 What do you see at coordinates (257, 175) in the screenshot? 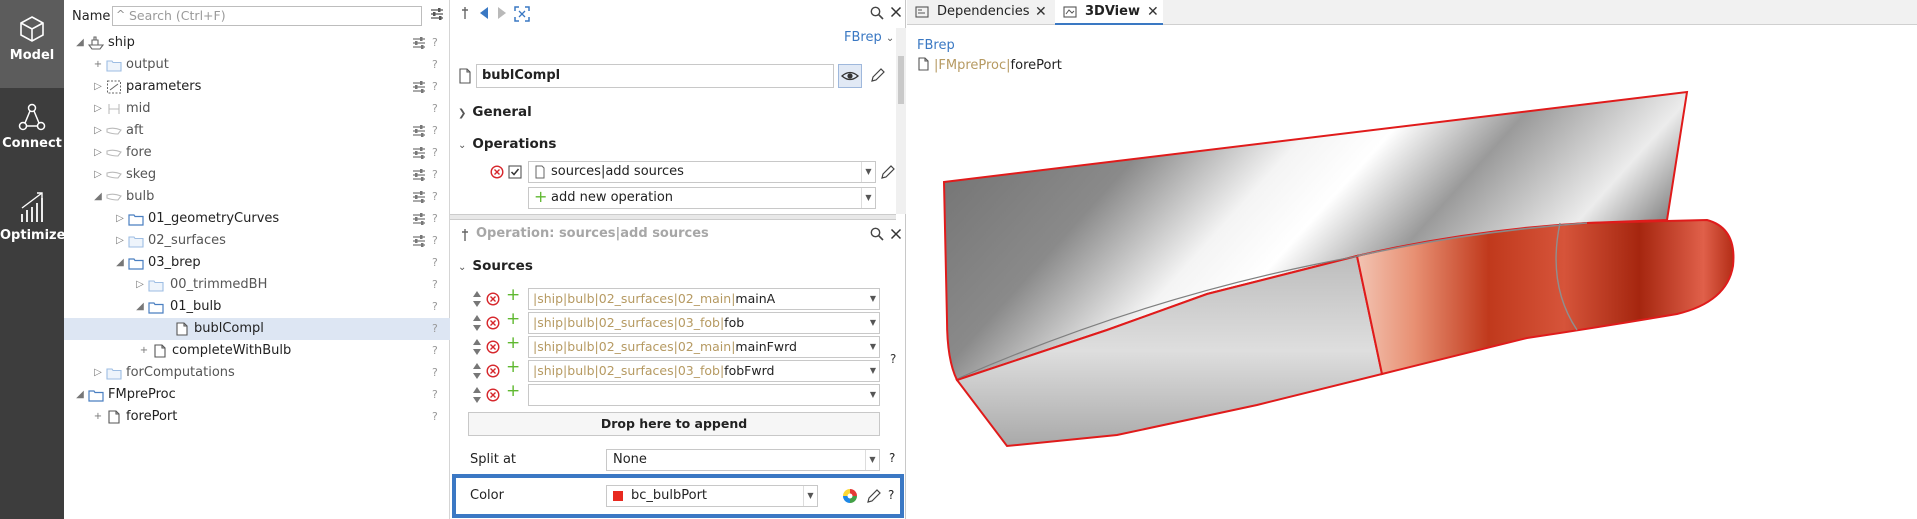
I see `tree-row-skeg: ▷ skeg ?` at bounding box center [257, 175].